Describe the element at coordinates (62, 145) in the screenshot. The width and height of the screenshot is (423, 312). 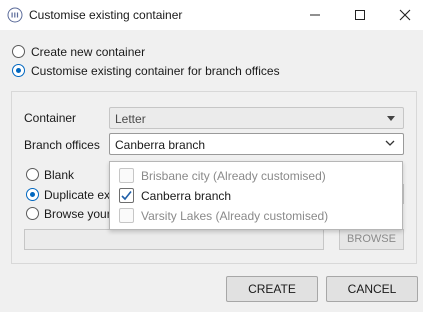
I see `branch-offices-label: Branch offices` at that location.